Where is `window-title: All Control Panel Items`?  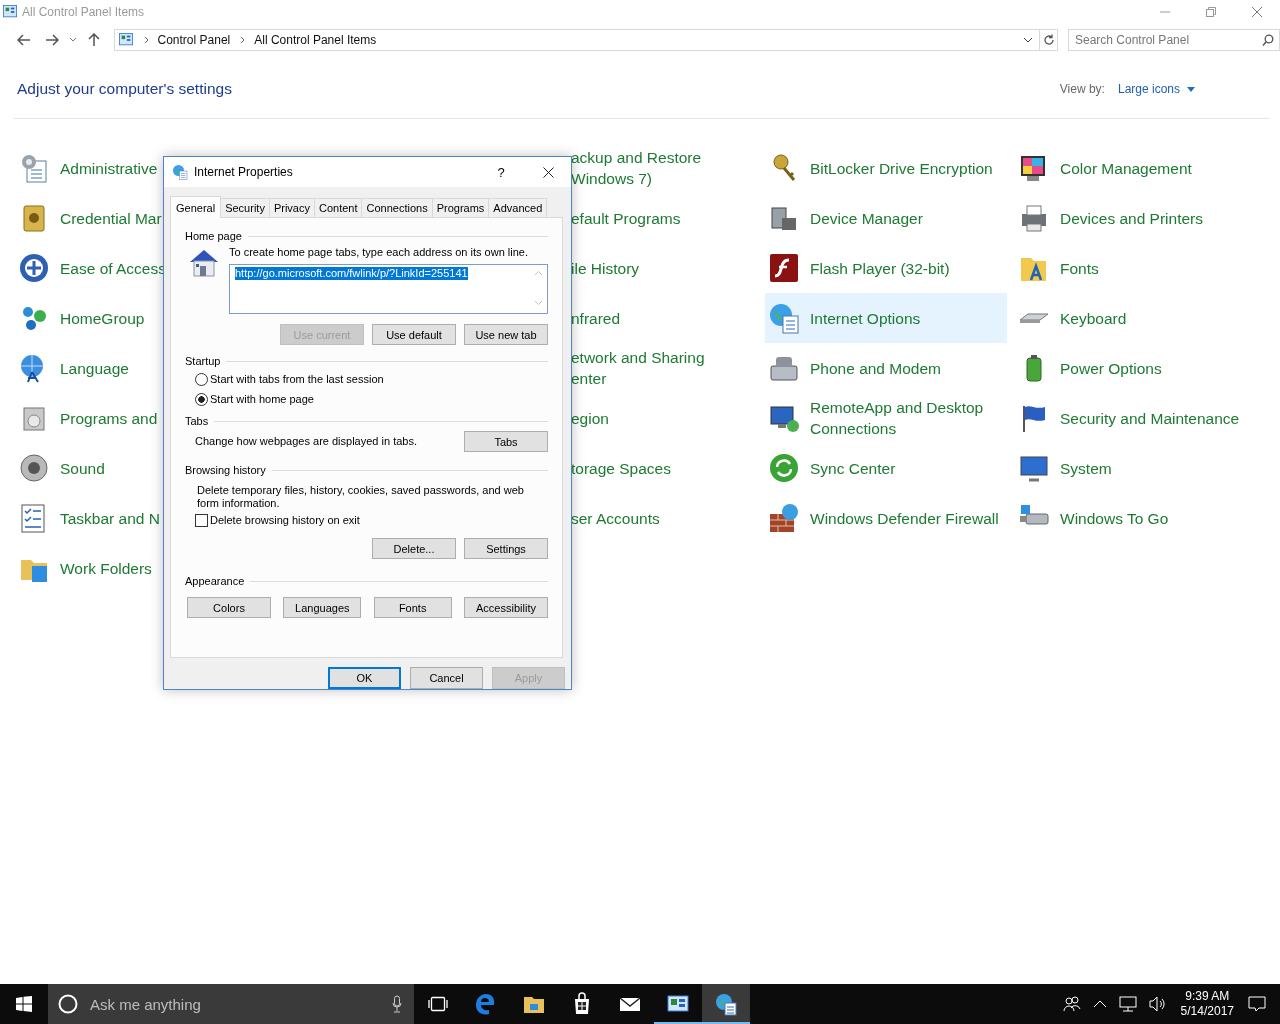 window-title: All Control Panel Items is located at coordinates (83, 12).